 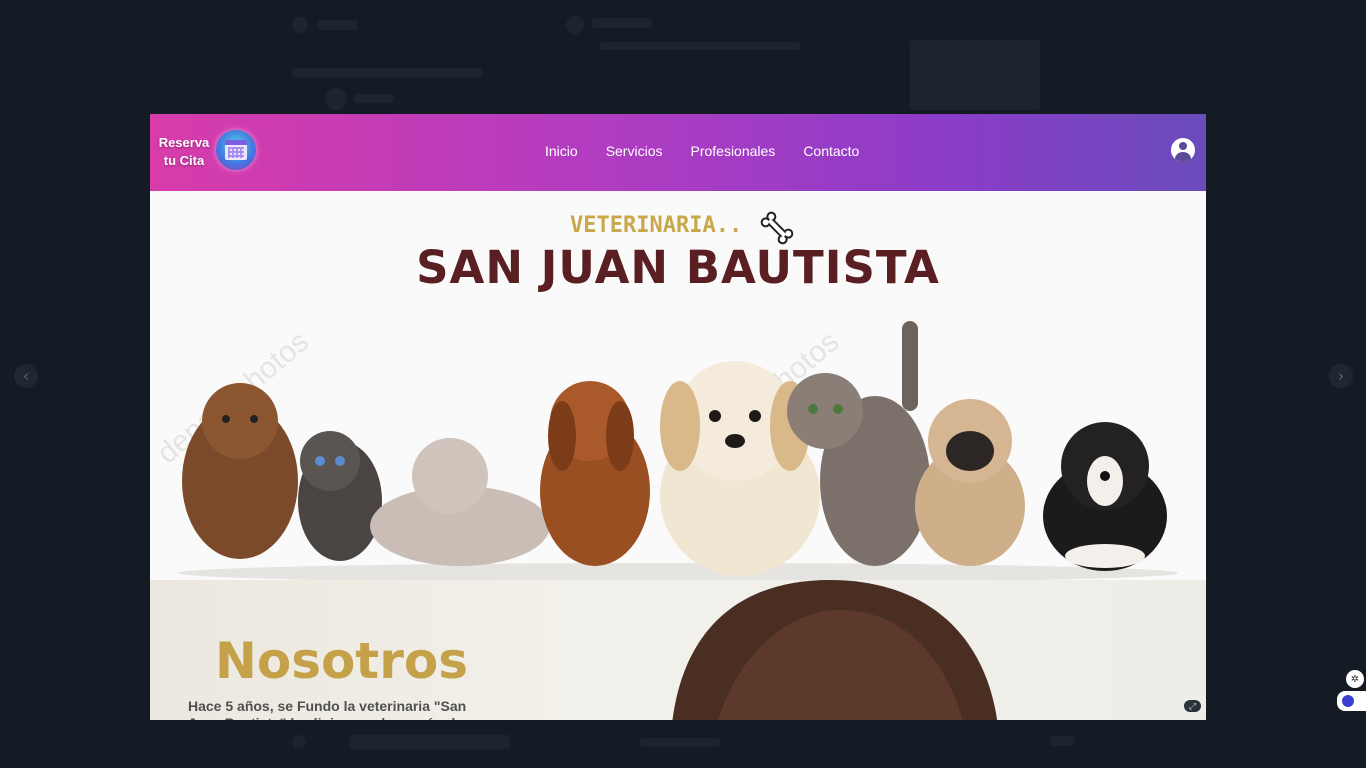 What do you see at coordinates (236, 150) in the screenshot?
I see `calendar-icon` at bounding box center [236, 150].